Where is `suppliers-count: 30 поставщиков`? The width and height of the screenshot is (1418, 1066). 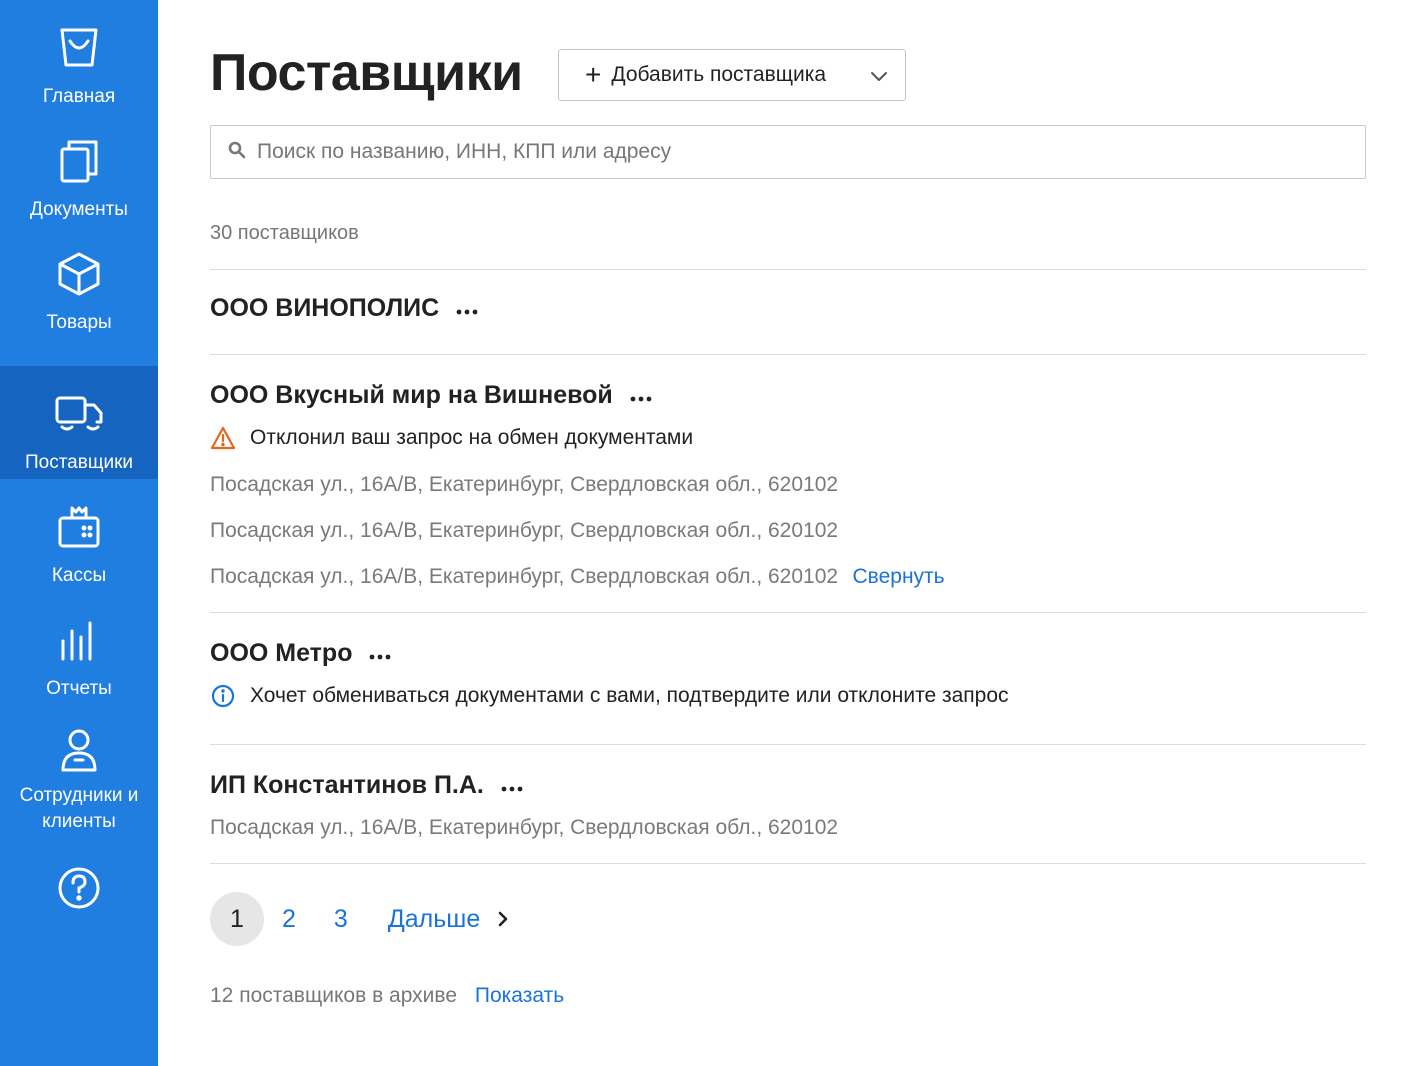 suppliers-count: 30 поставщиков is located at coordinates (284, 233).